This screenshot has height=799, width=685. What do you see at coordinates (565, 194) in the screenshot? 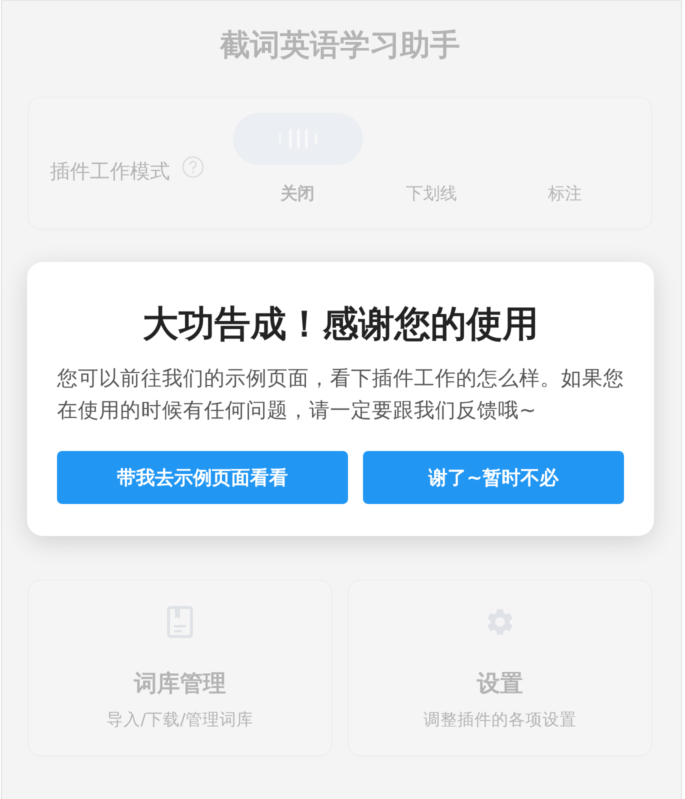
I see `mode-option: 标注` at bounding box center [565, 194].